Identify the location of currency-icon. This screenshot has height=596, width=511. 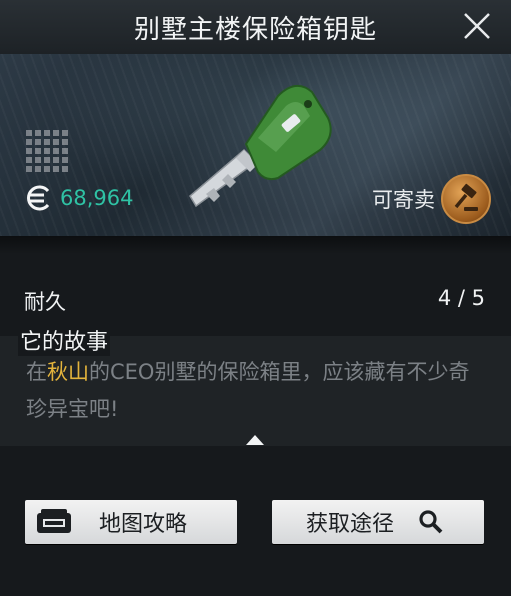
(38, 198).